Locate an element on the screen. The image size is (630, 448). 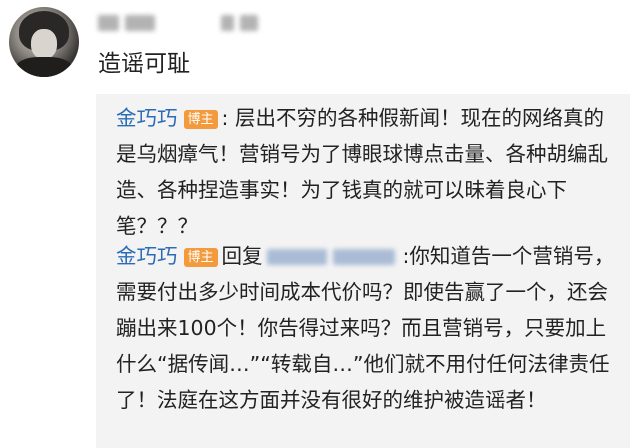
avatar-body is located at coordinates (44, 67).